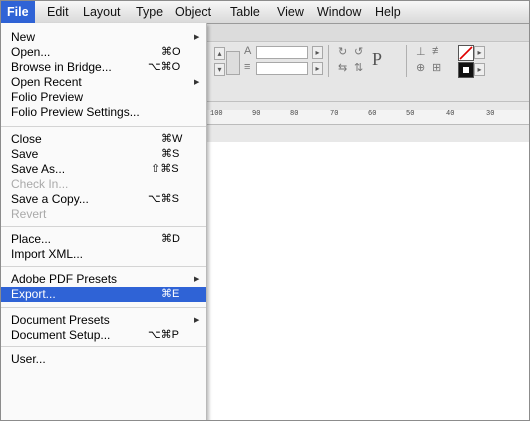  Describe the element at coordinates (247, 67) in the screenshot. I see `anchor-icon: ≡` at that location.